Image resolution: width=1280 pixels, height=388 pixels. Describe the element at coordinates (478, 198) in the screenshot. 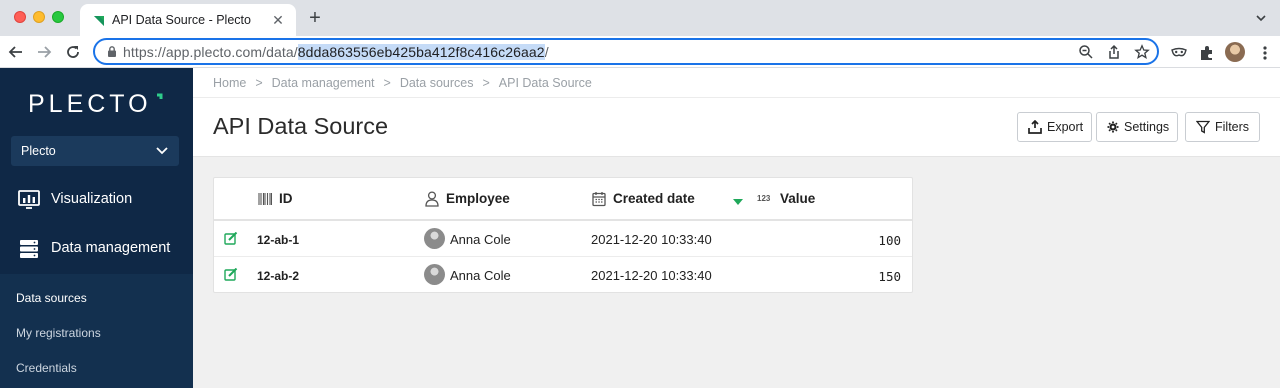

I see `column-header-employee: Employee` at that location.